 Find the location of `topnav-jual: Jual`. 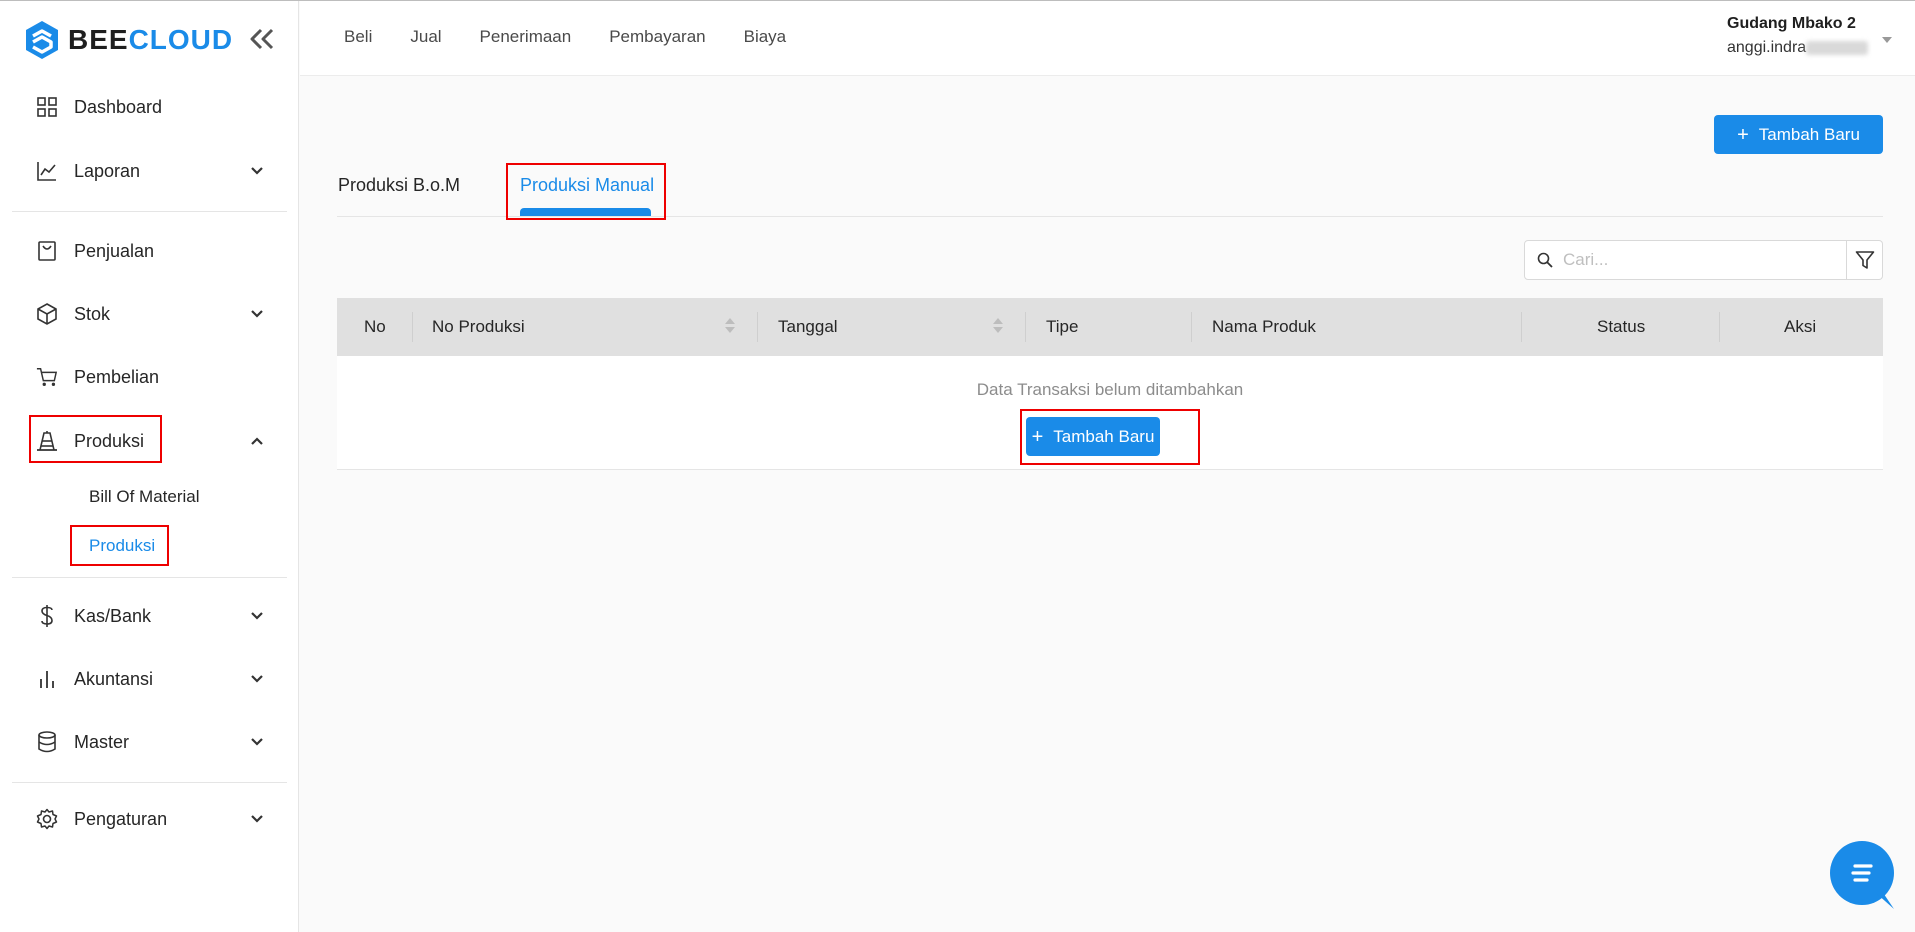

topnav-jual: Jual is located at coordinates (425, 37).